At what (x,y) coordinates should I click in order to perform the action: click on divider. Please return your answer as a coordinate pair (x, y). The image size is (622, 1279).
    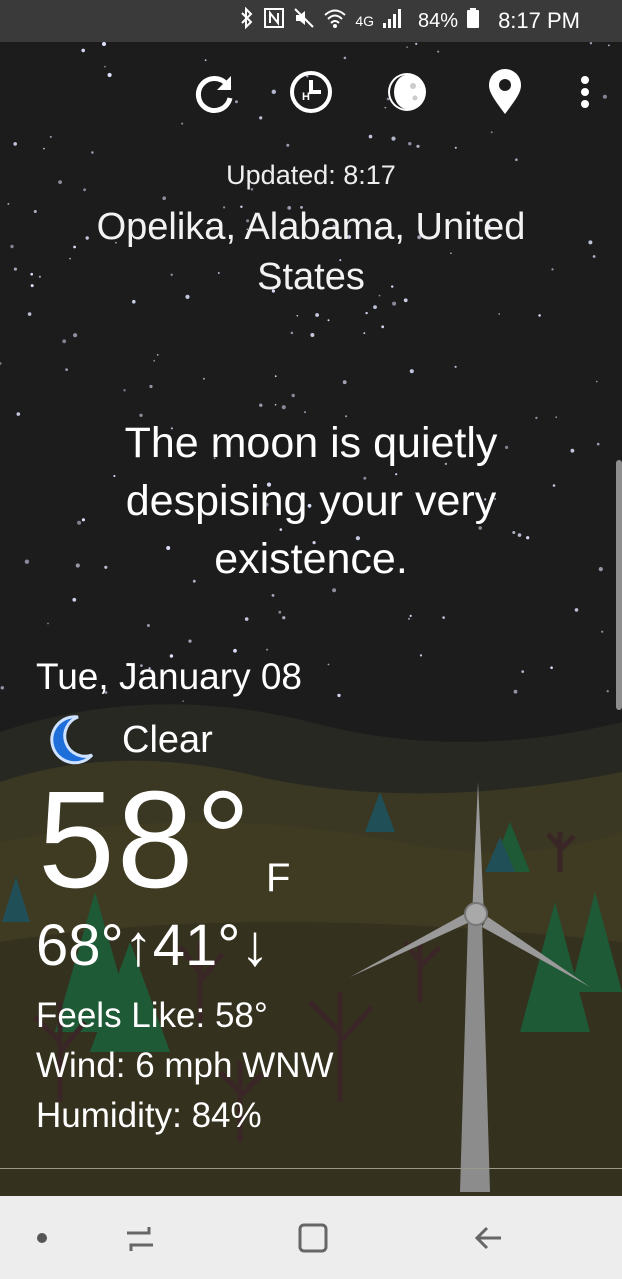
    Looking at the image, I should click on (311, 1168).